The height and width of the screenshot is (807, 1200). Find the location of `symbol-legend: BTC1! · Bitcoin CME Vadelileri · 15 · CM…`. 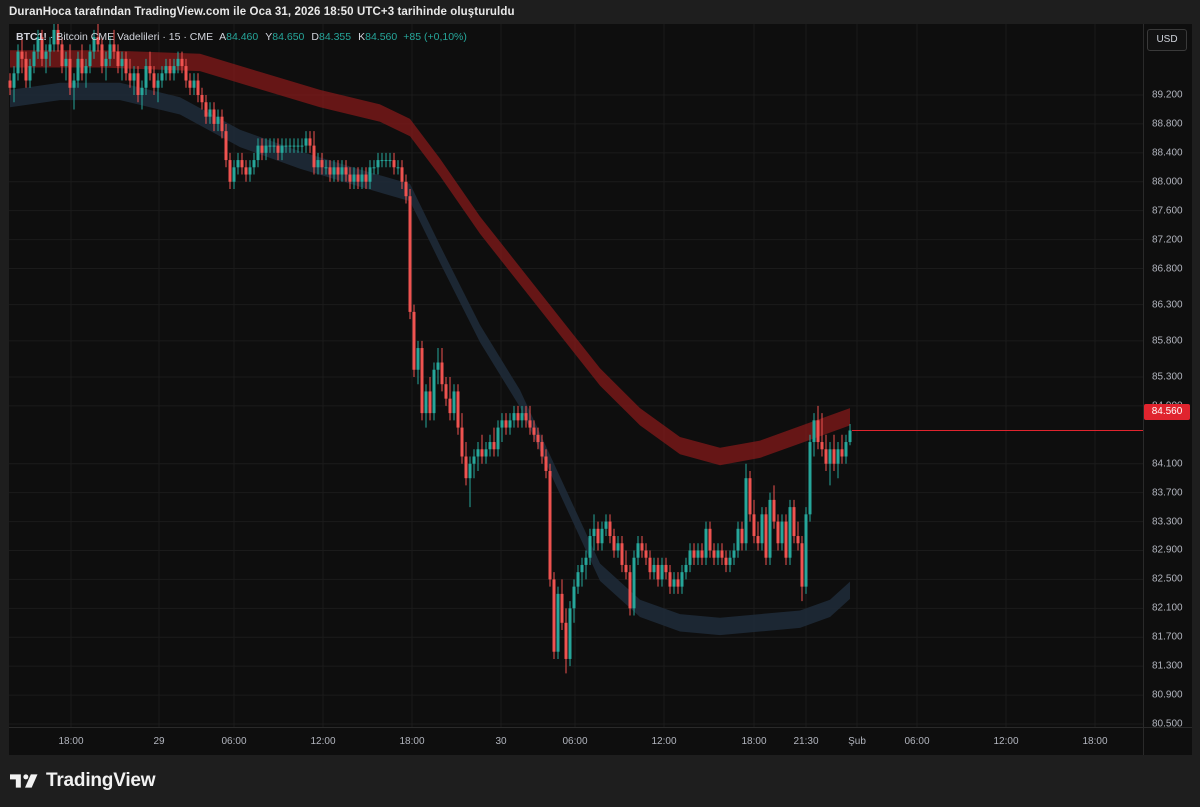

symbol-legend: BTC1! · Bitcoin CME Vadelileri · 15 · CM… is located at coordinates (241, 37).